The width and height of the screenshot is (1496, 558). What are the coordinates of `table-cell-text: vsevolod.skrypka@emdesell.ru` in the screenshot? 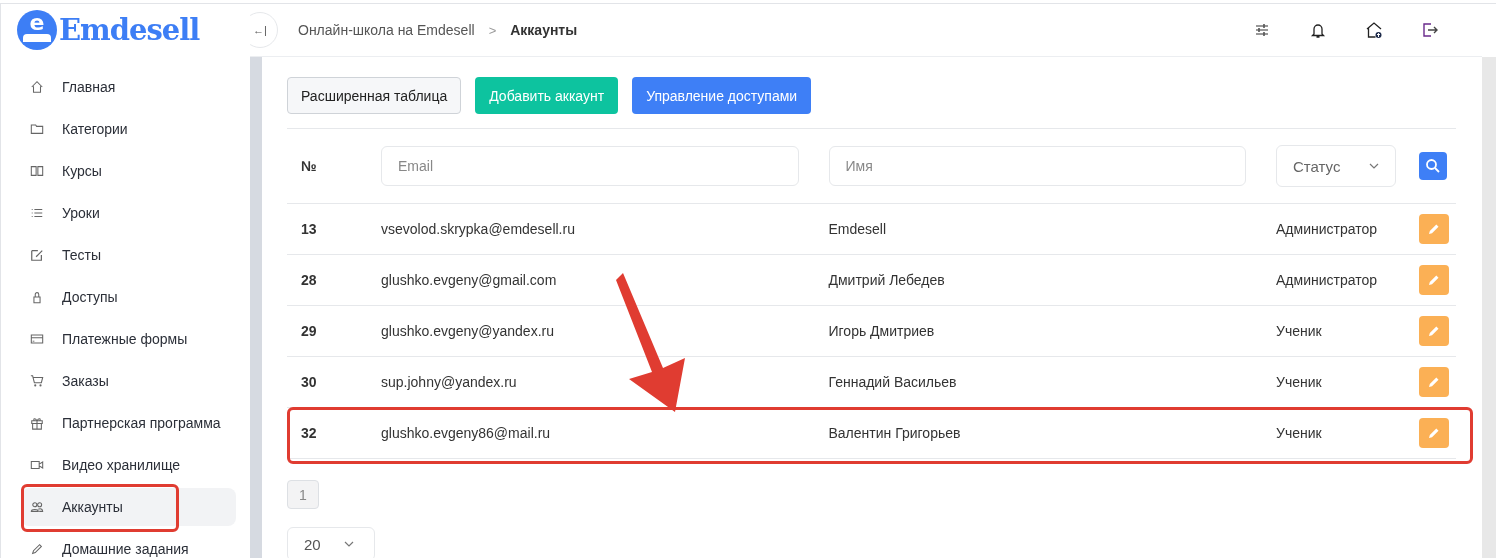 It's located at (478, 229).